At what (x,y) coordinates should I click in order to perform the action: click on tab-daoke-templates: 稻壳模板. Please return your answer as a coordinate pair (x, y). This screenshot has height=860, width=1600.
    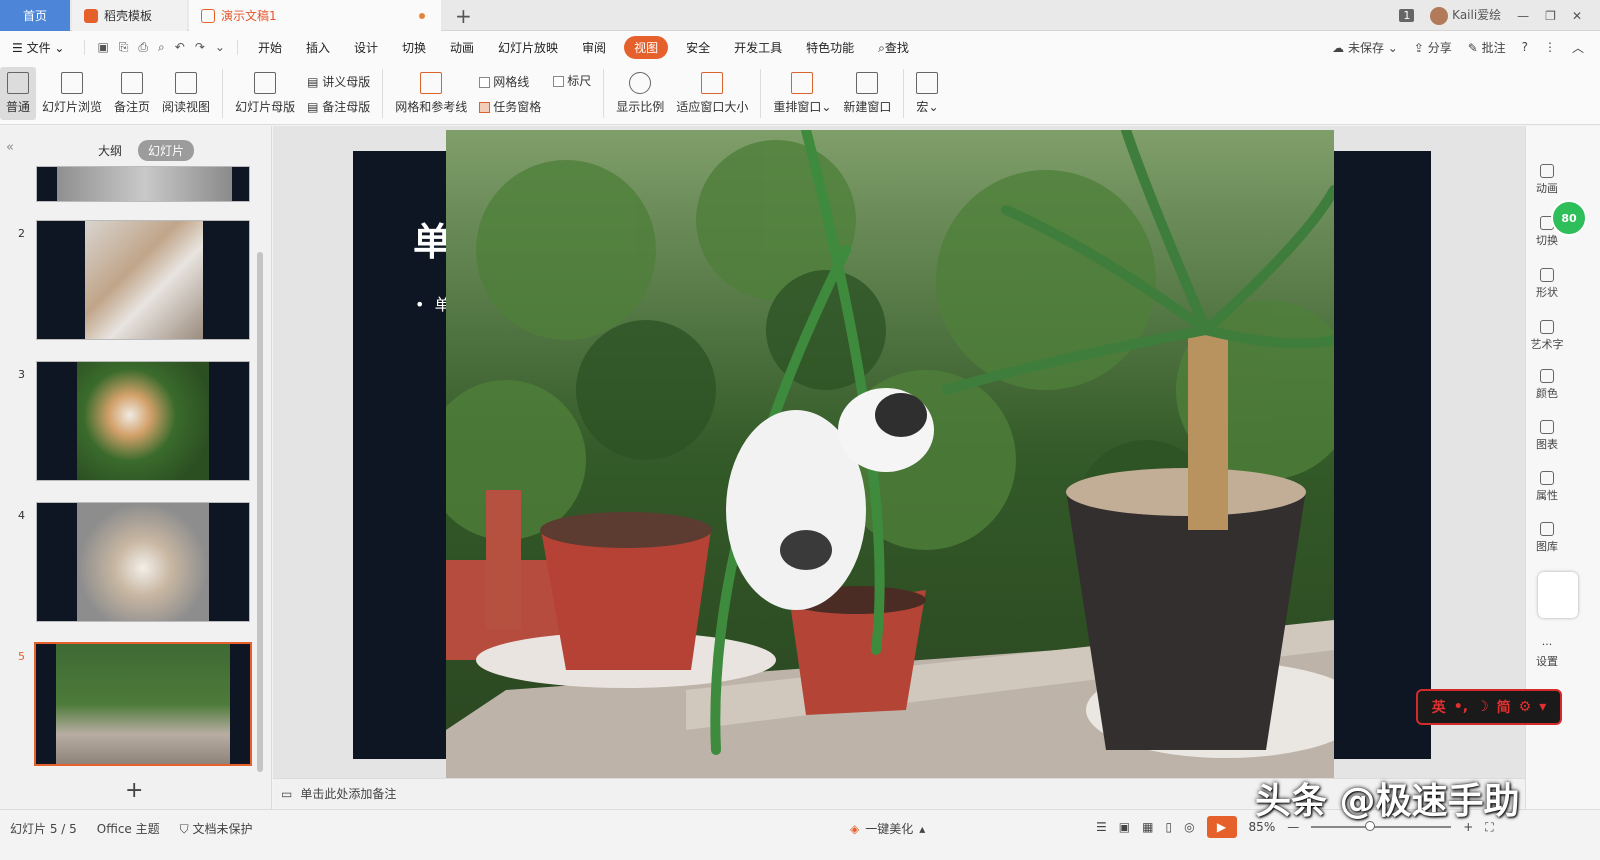
    Looking at the image, I should click on (129, 15).